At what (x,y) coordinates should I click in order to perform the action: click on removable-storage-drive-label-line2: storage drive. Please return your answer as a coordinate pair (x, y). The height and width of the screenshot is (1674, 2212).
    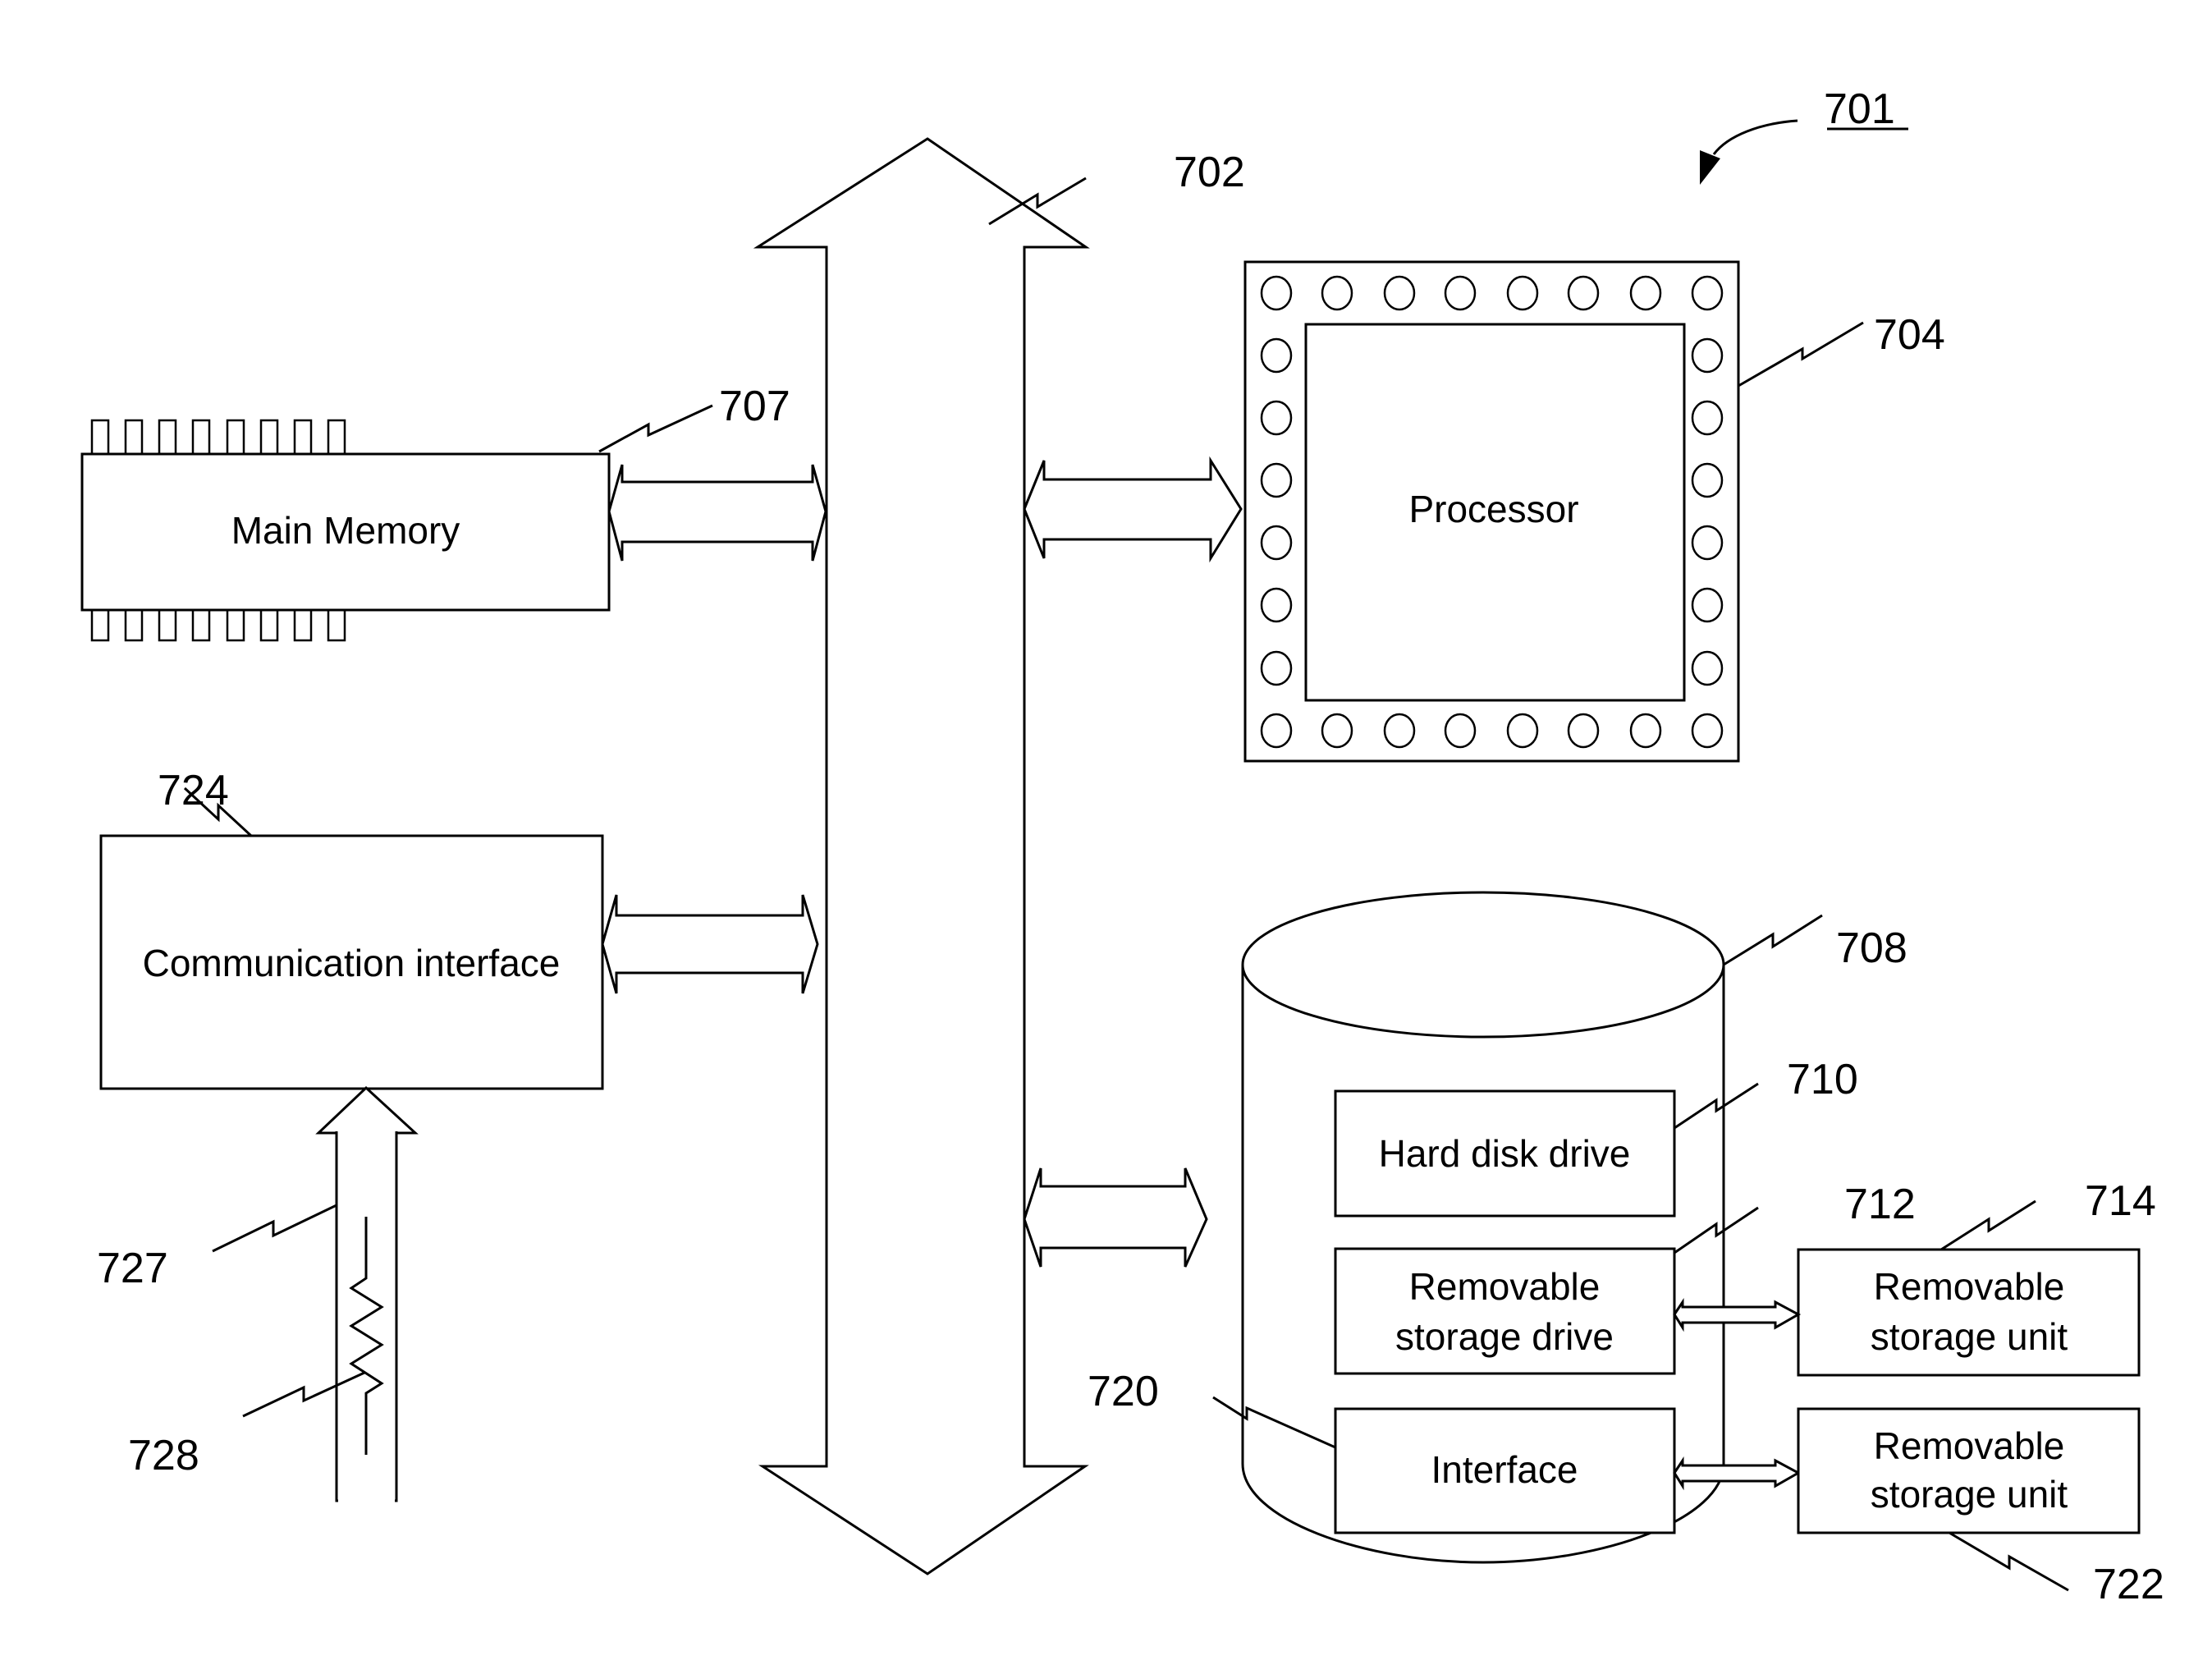
    Looking at the image, I should click on (1504, 1336).